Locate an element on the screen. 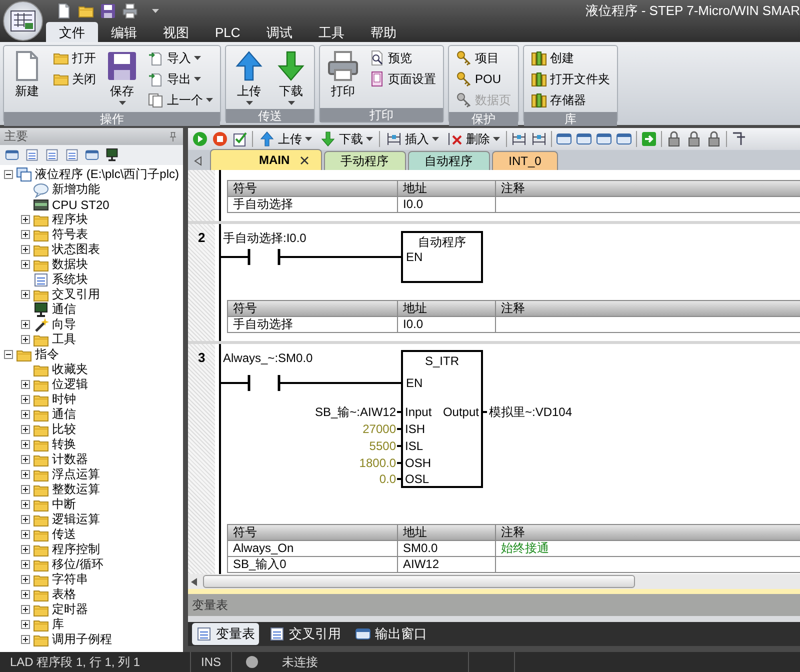 The height and width of the screenshot is (672, 800). tree-item: 数据块 is located at coordinates (70, 264).